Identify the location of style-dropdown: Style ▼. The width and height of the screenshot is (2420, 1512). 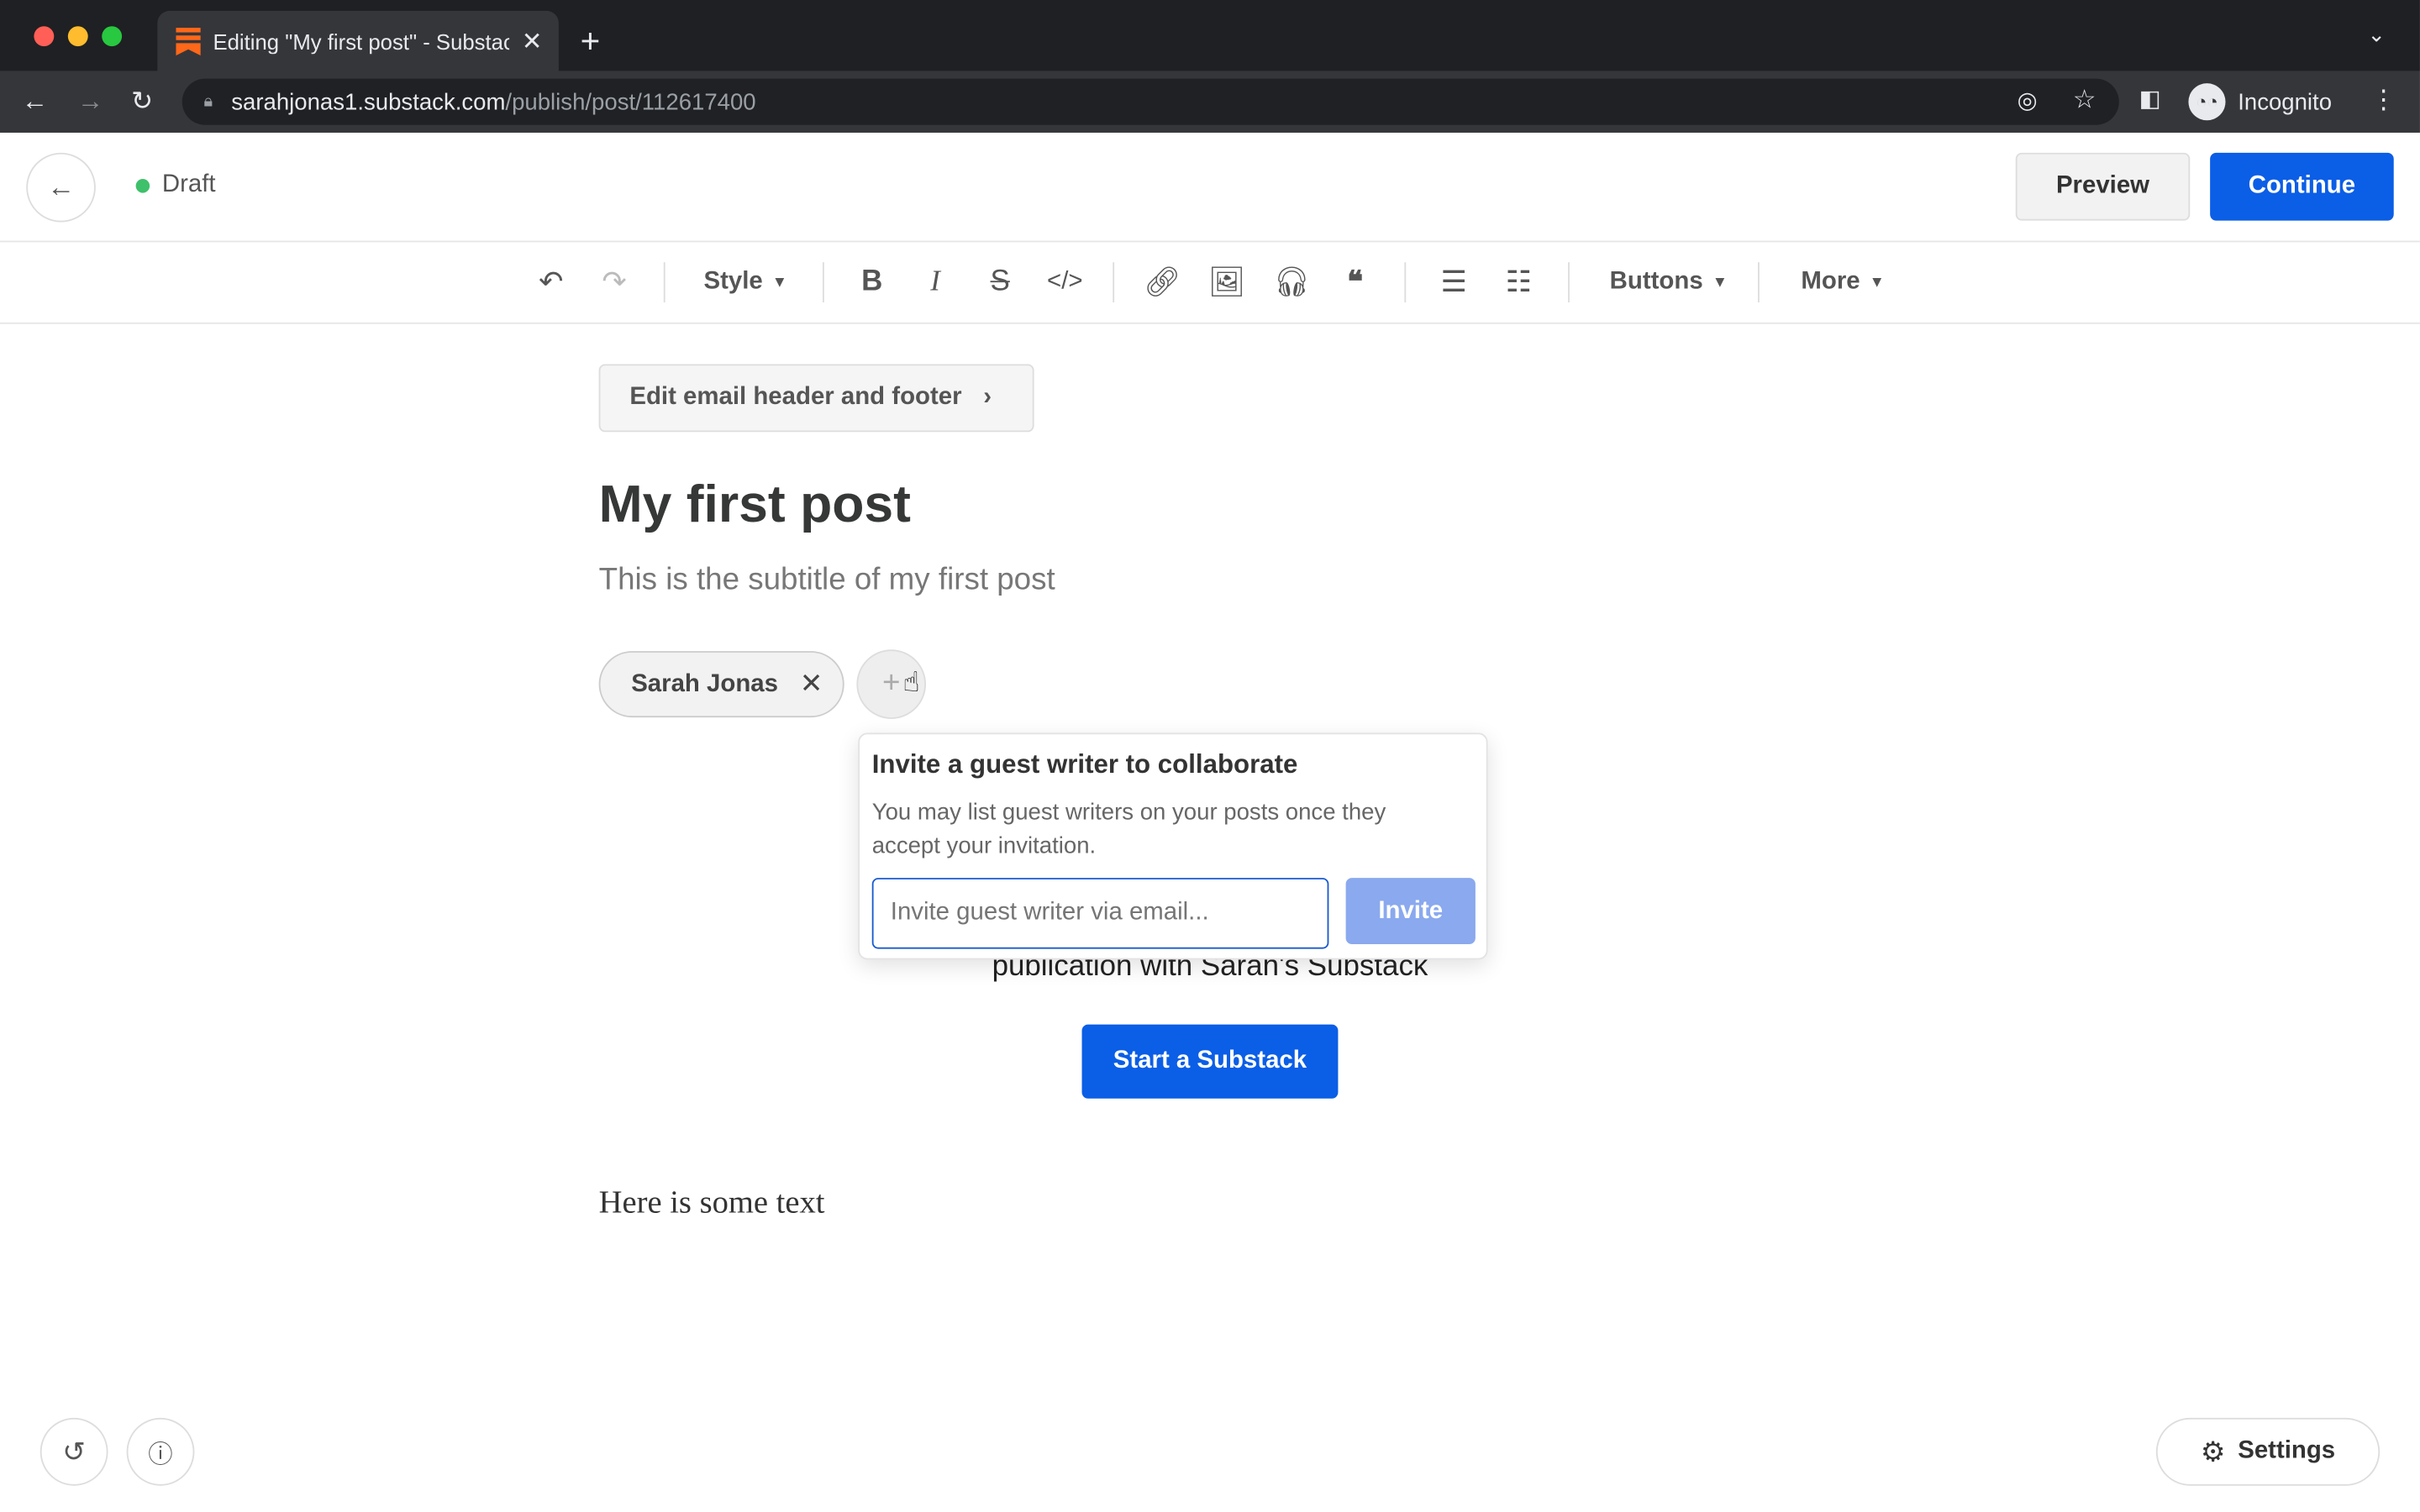
(746, 282).